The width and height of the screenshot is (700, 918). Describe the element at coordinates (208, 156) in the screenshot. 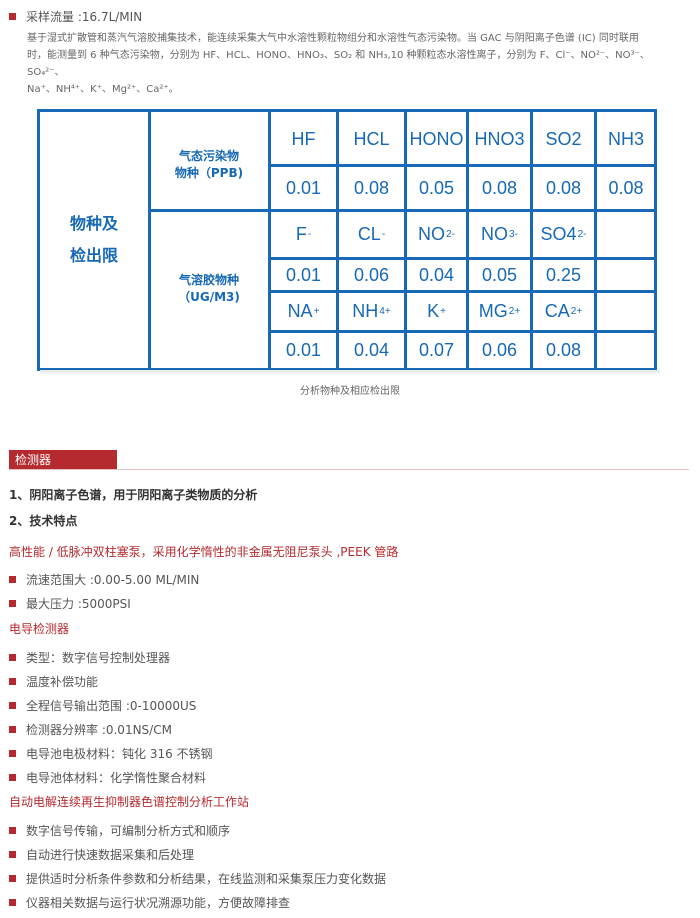

I see `gas-label-line1: 气态污染物` at that location.